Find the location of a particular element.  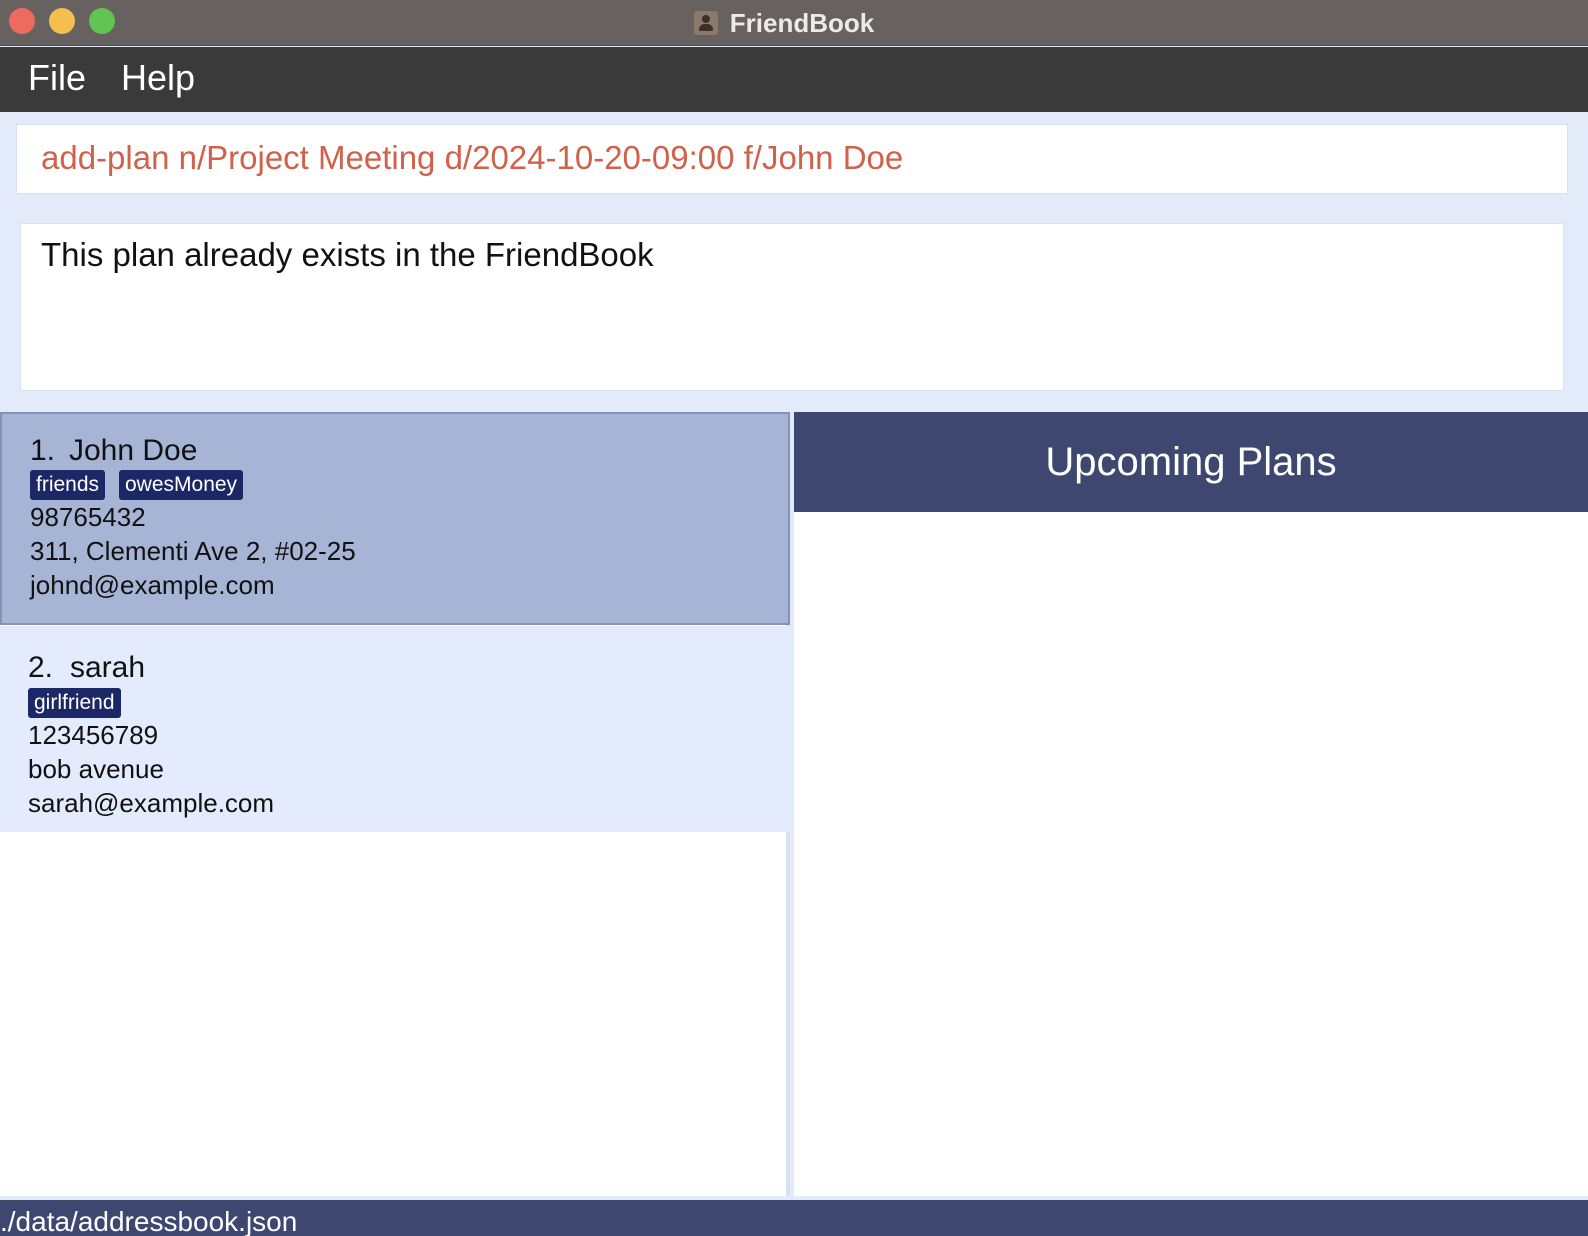

app-contacts-icon is located at coordinates (705, 23).